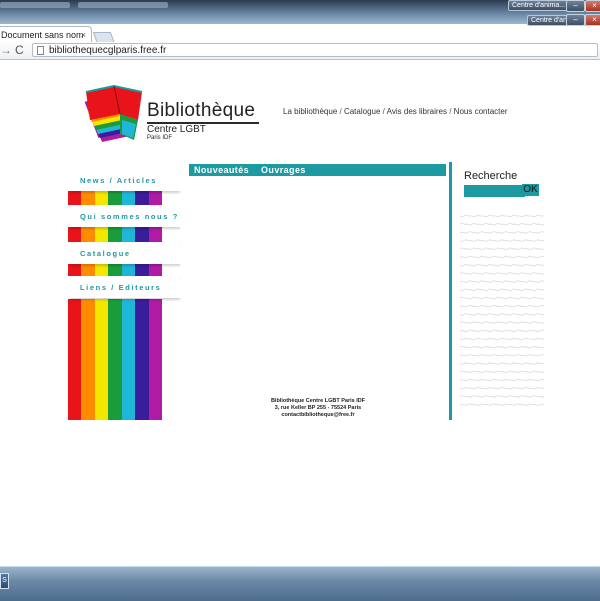 The height and width of the screenshot is (601, 600). I want to click on tab-title: Document sans nom, so click(42, 35).